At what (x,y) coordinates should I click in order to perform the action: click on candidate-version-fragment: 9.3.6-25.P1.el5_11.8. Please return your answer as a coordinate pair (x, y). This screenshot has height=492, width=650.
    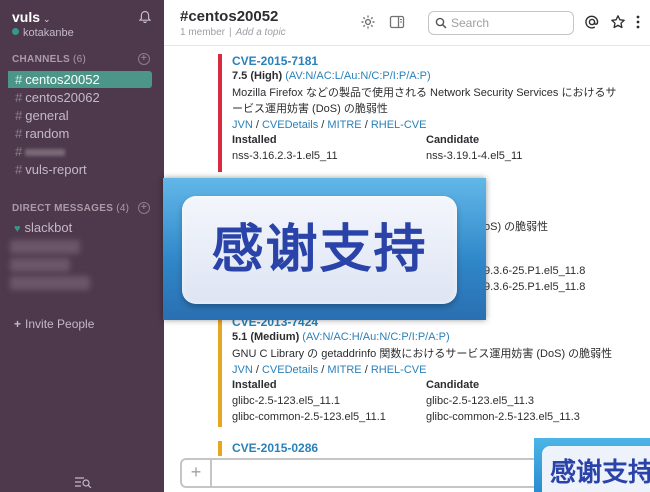
    Looking at the image, I should click on (535, 287).